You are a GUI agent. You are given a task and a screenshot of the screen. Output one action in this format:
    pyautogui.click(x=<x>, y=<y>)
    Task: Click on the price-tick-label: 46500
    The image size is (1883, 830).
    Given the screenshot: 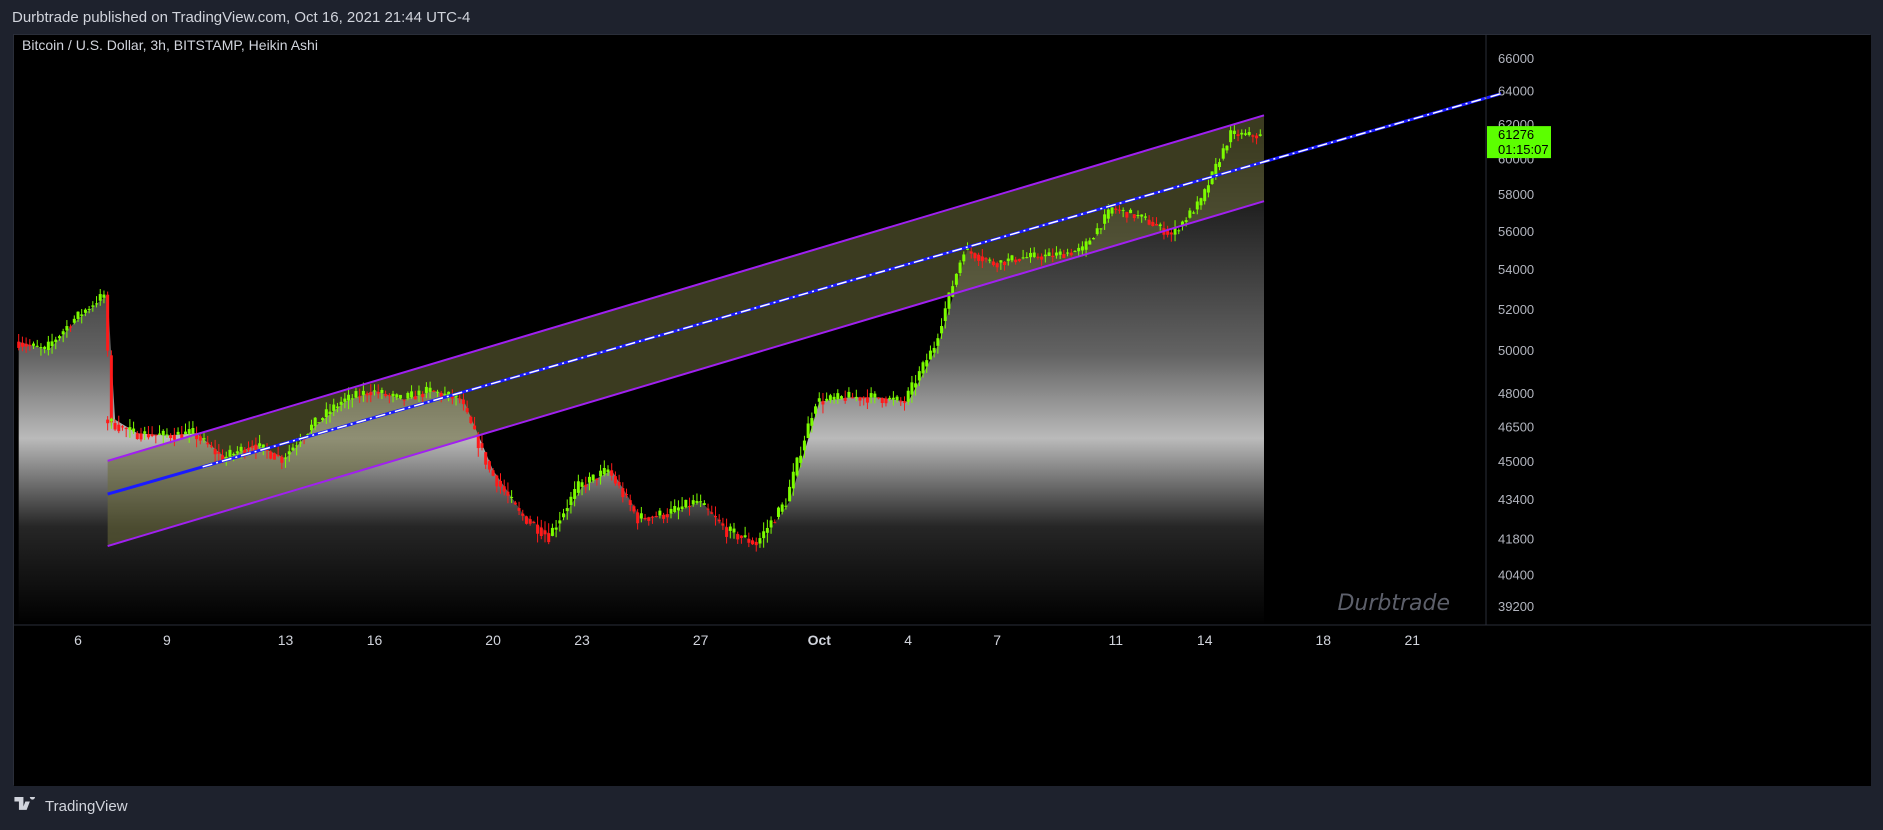 What is the action you would take?
    pyautogui.click(x=1516, y=426)
    